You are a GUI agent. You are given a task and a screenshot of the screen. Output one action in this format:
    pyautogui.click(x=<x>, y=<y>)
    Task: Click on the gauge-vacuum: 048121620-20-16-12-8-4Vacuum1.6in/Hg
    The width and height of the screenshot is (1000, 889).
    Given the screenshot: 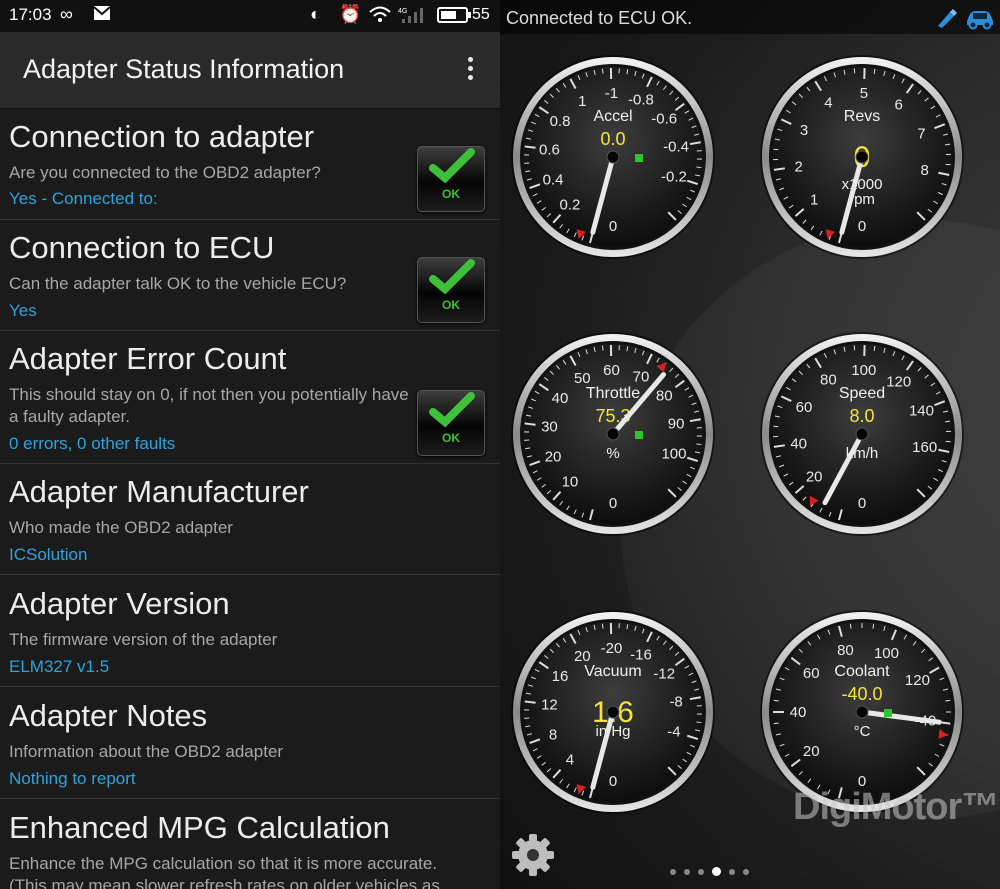 What is the action you would take?
    pyautogui.click(x=613, y=712)
    